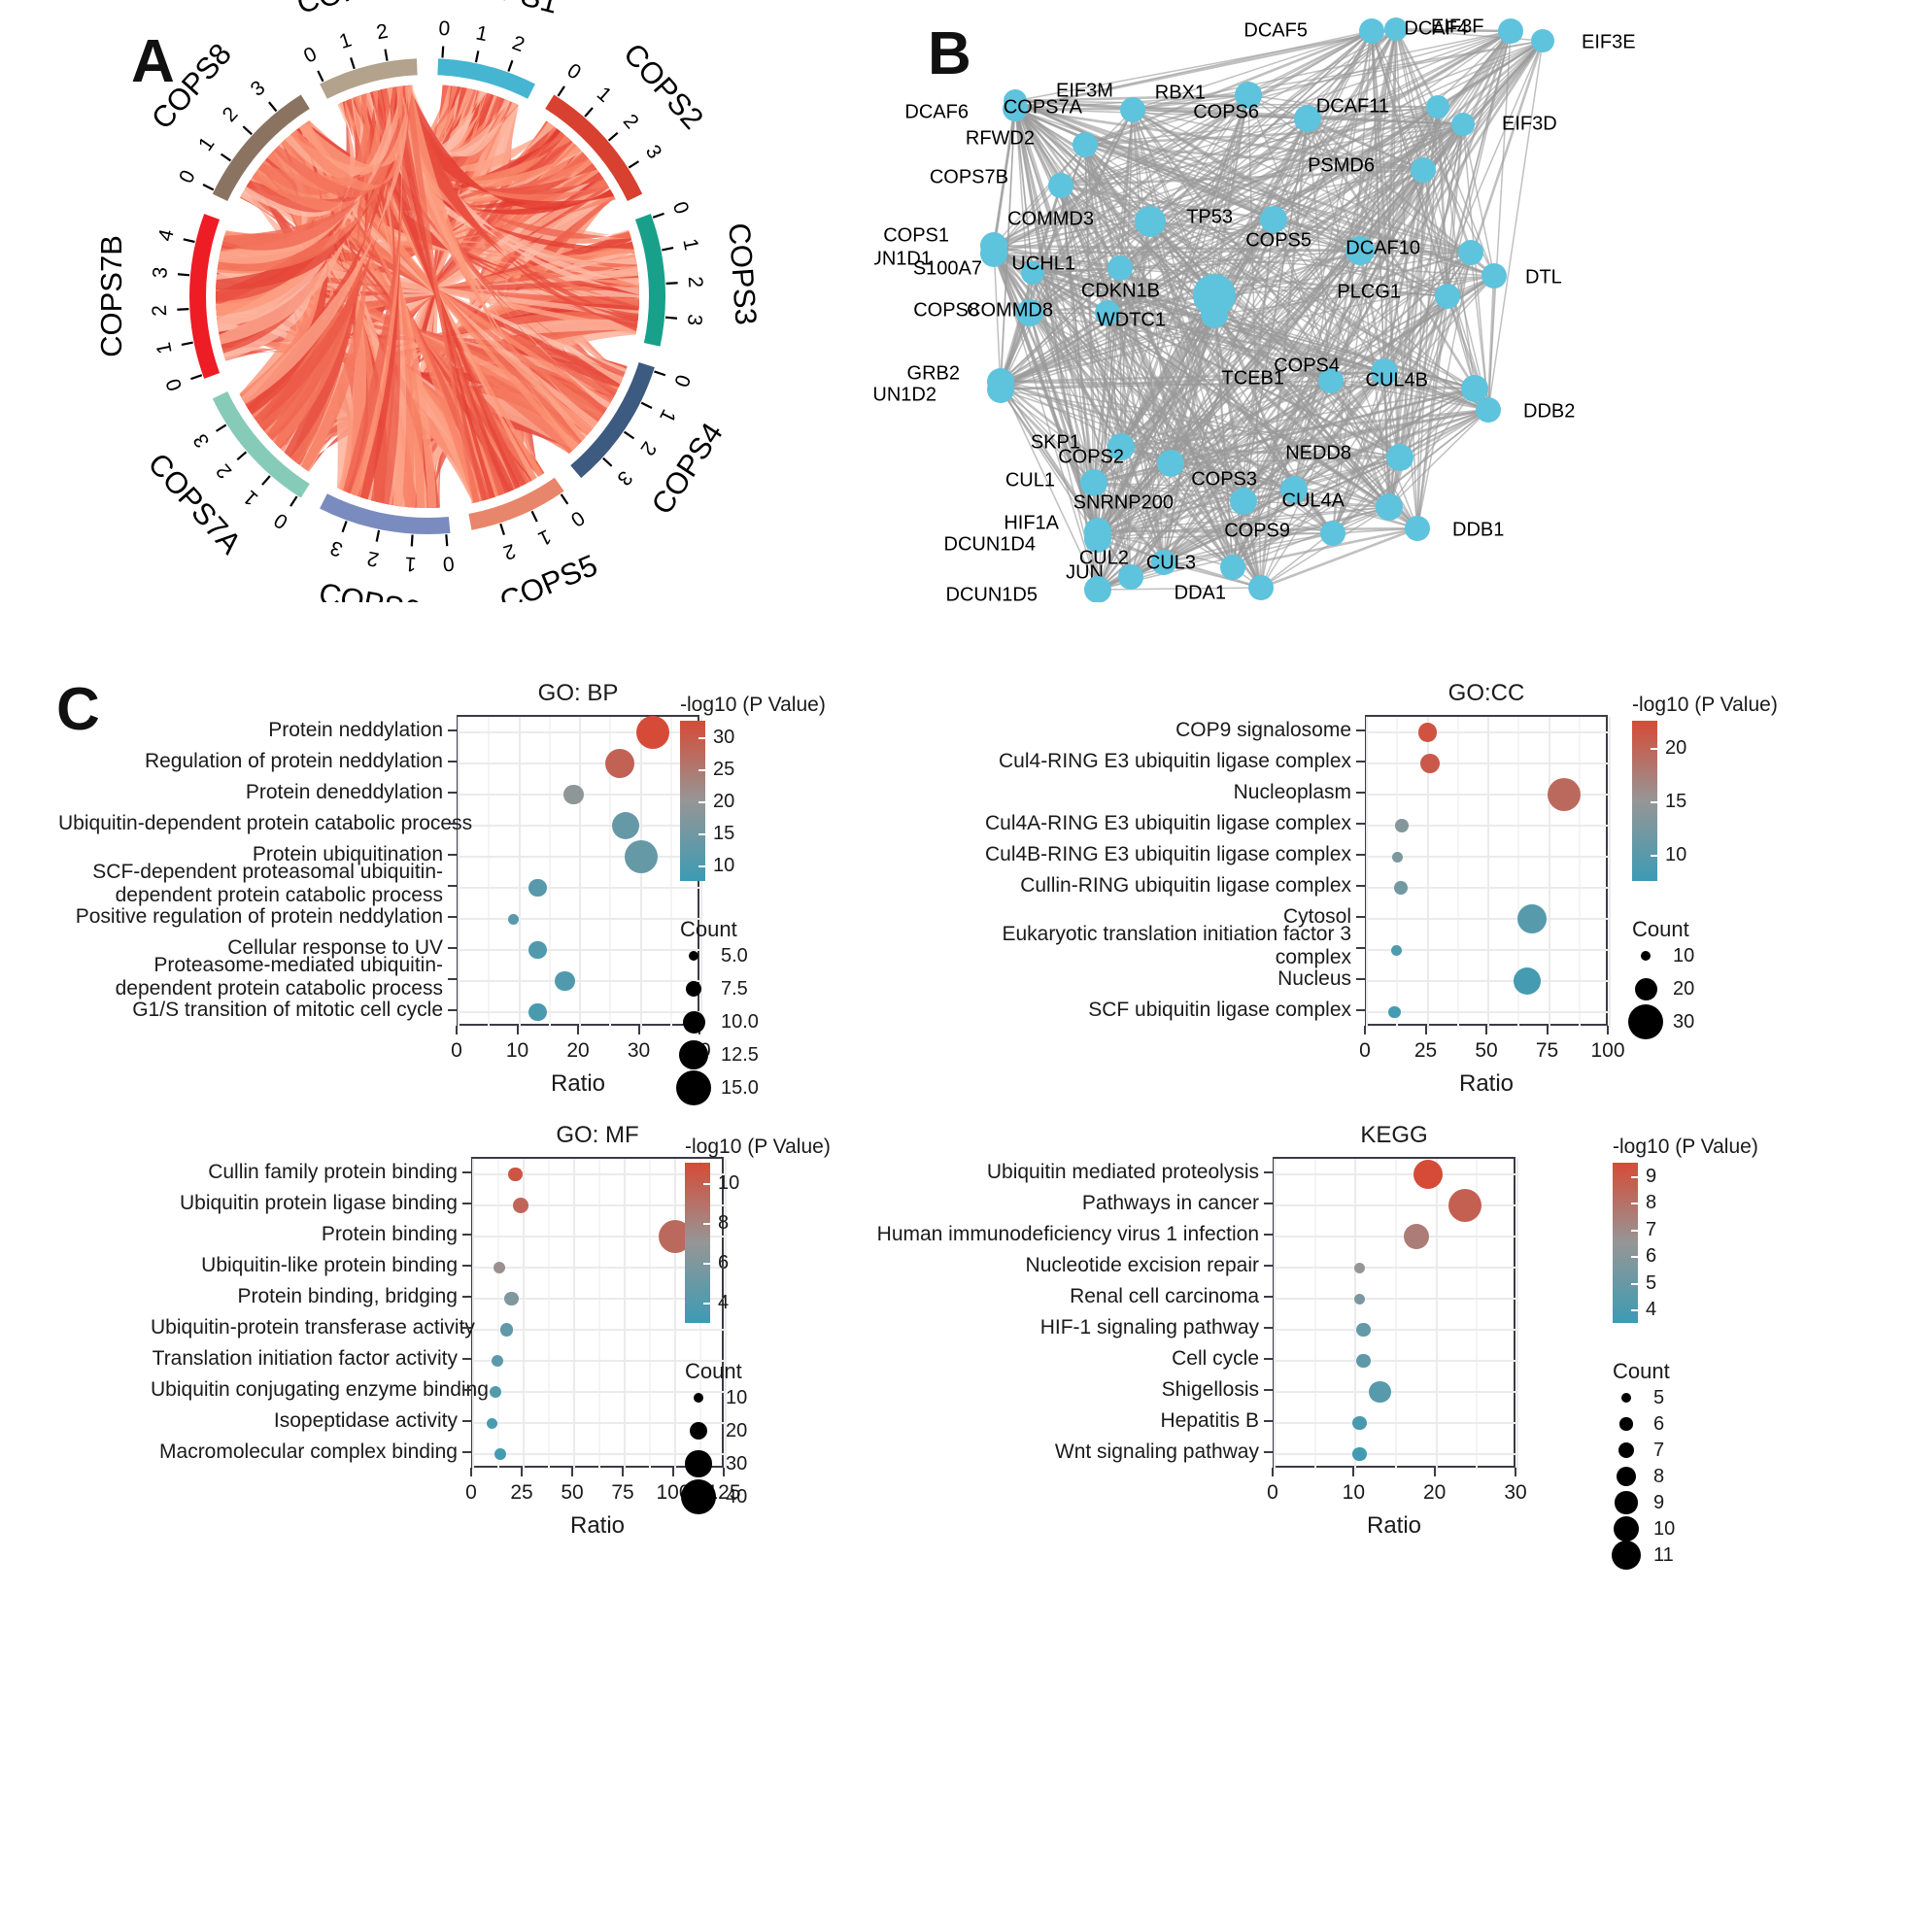  Describe the element at coordinates (1215, 314) in the screenshot. I see `network-node-wdtc1` at that location.